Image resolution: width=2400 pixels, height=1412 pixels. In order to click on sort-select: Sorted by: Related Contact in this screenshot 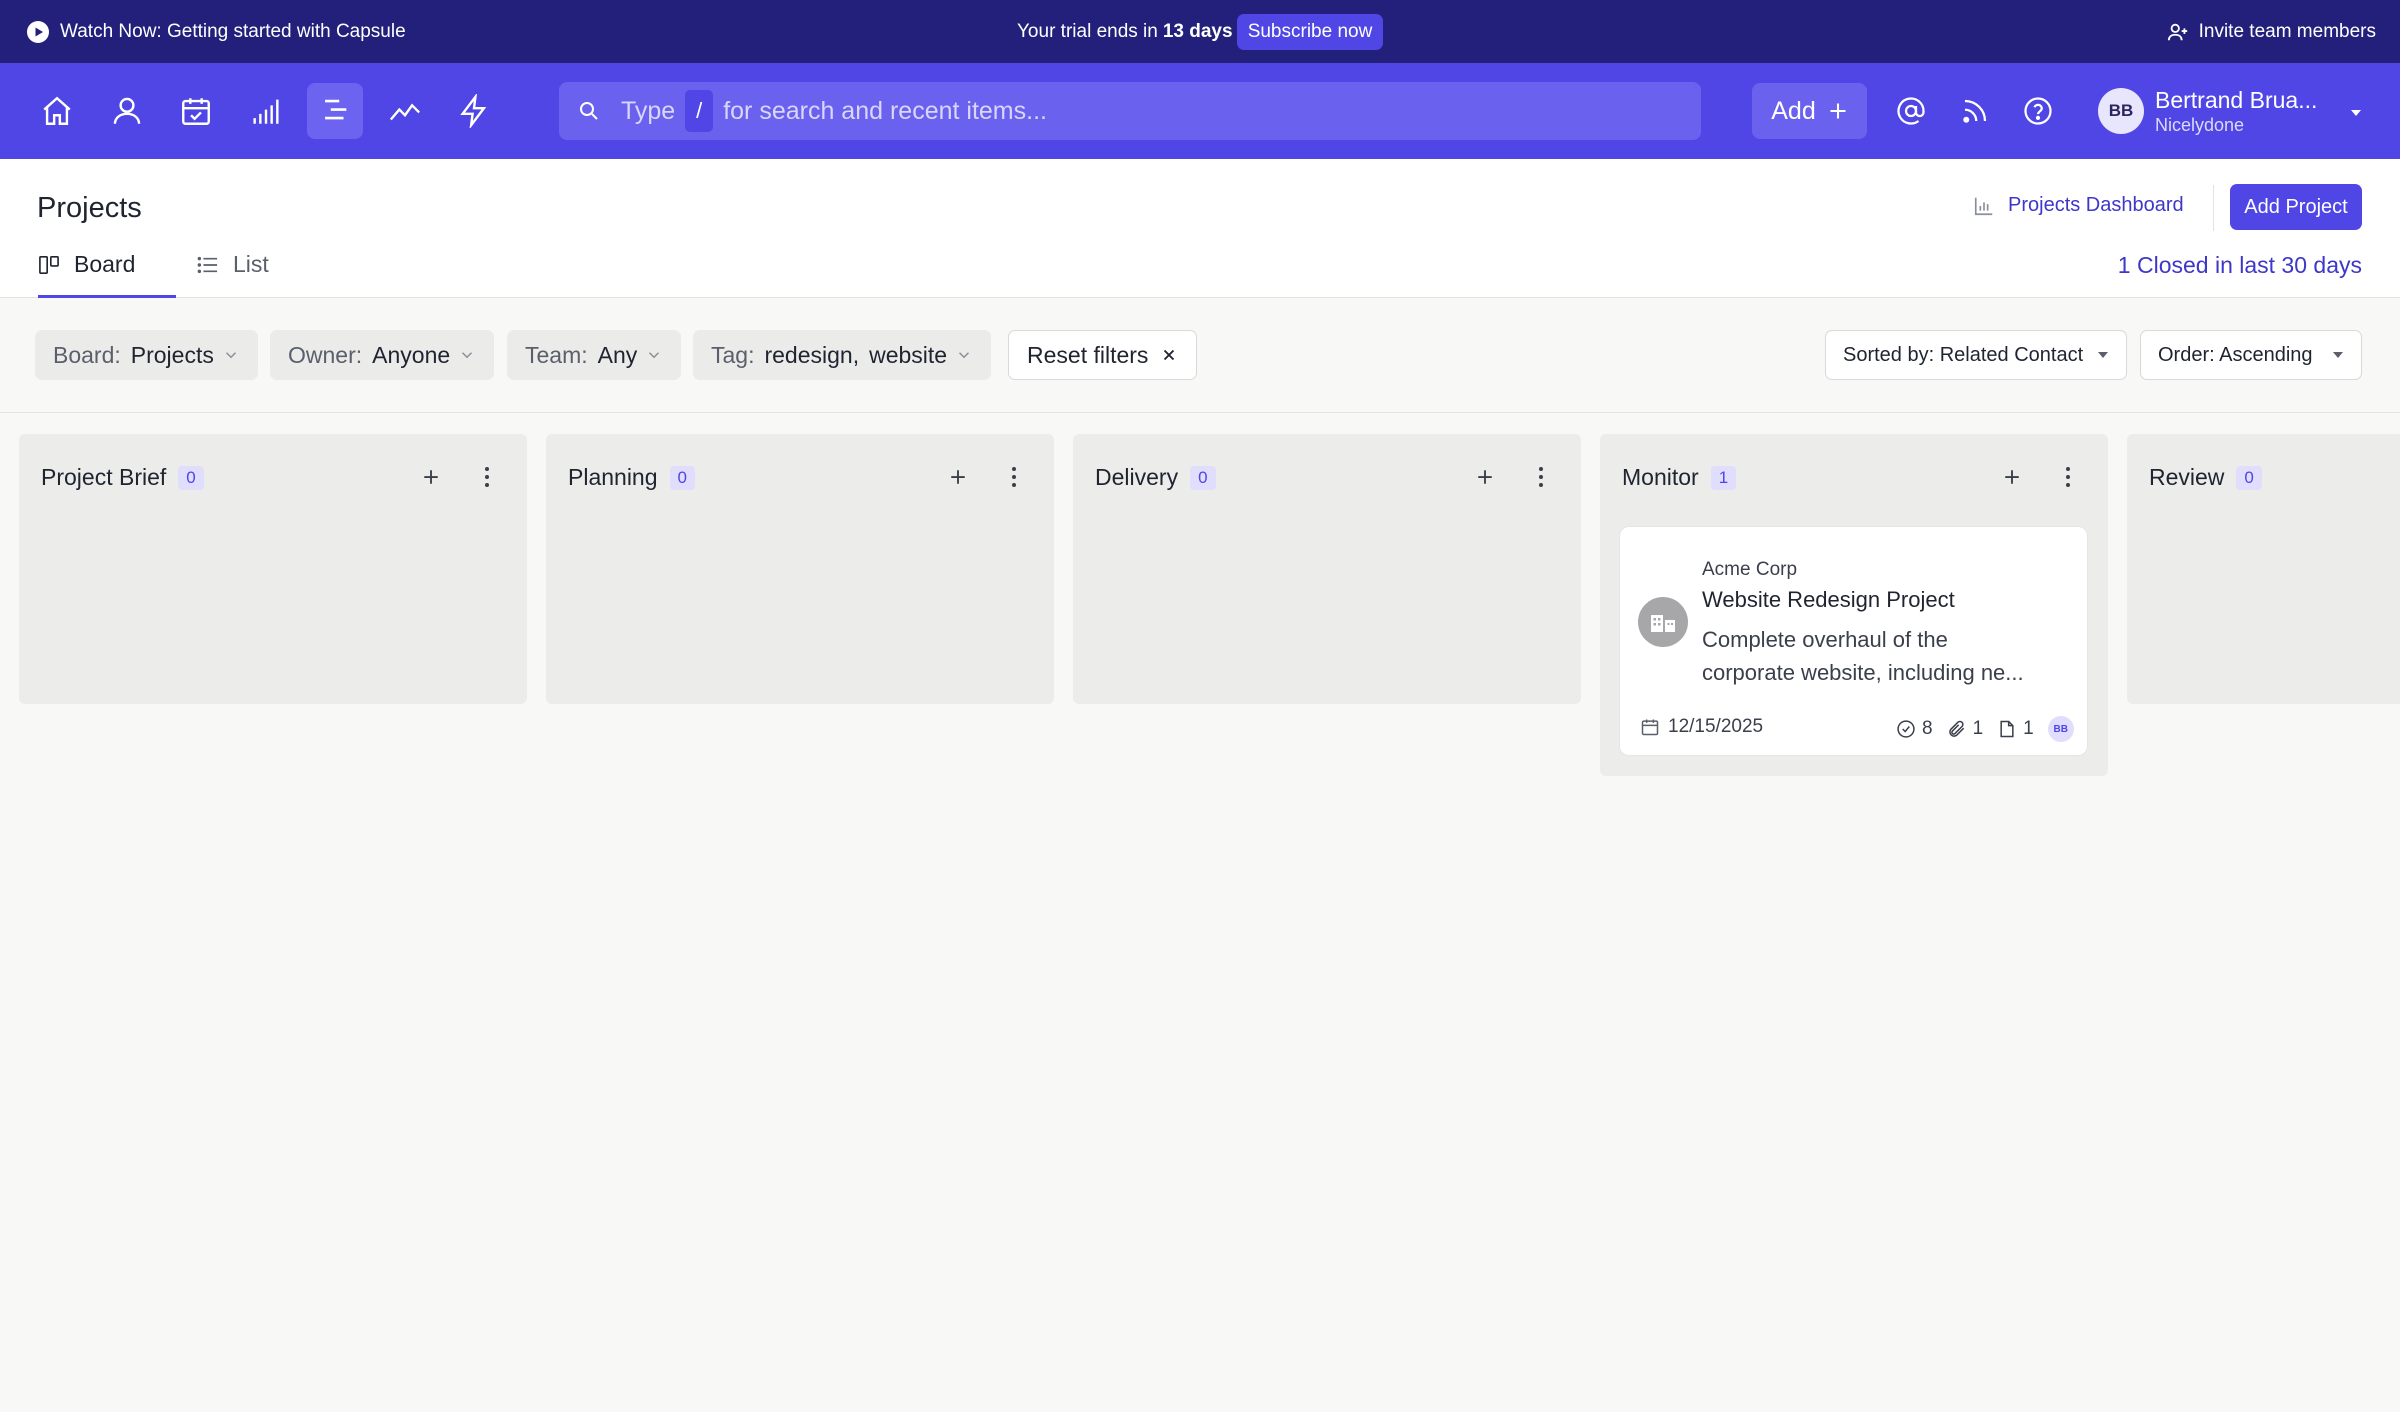, I will do `click(1976, 355)`.